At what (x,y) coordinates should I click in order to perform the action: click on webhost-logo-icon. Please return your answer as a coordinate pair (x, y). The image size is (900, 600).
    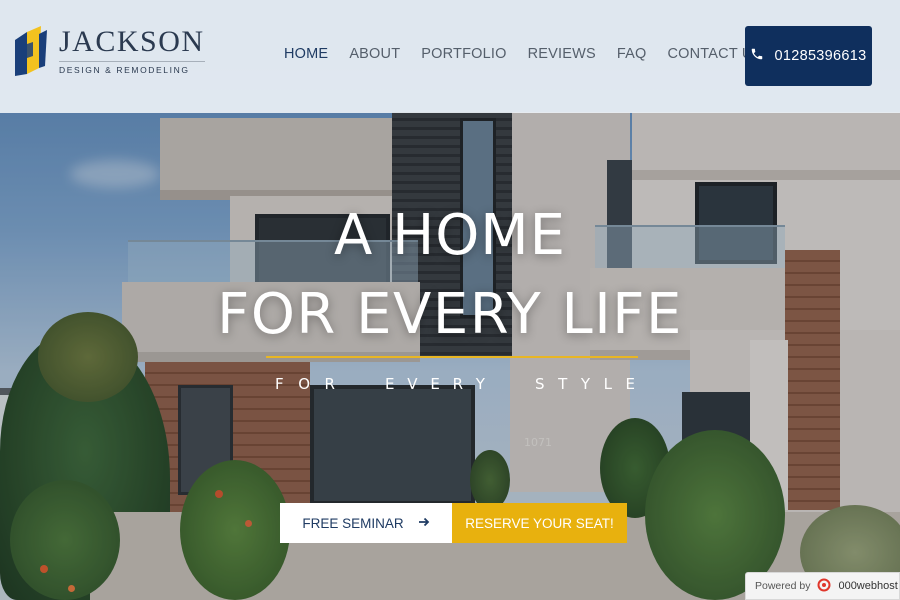
    Looking at the image, I should click on (824, 586).